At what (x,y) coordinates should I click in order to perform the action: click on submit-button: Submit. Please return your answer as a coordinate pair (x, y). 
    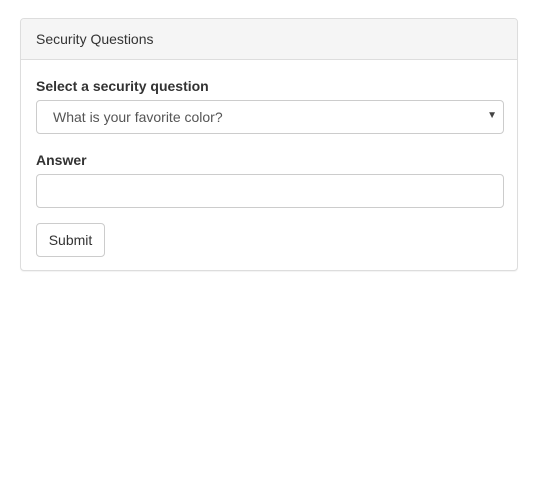
    Looking at the image, I should click on (70, 240).